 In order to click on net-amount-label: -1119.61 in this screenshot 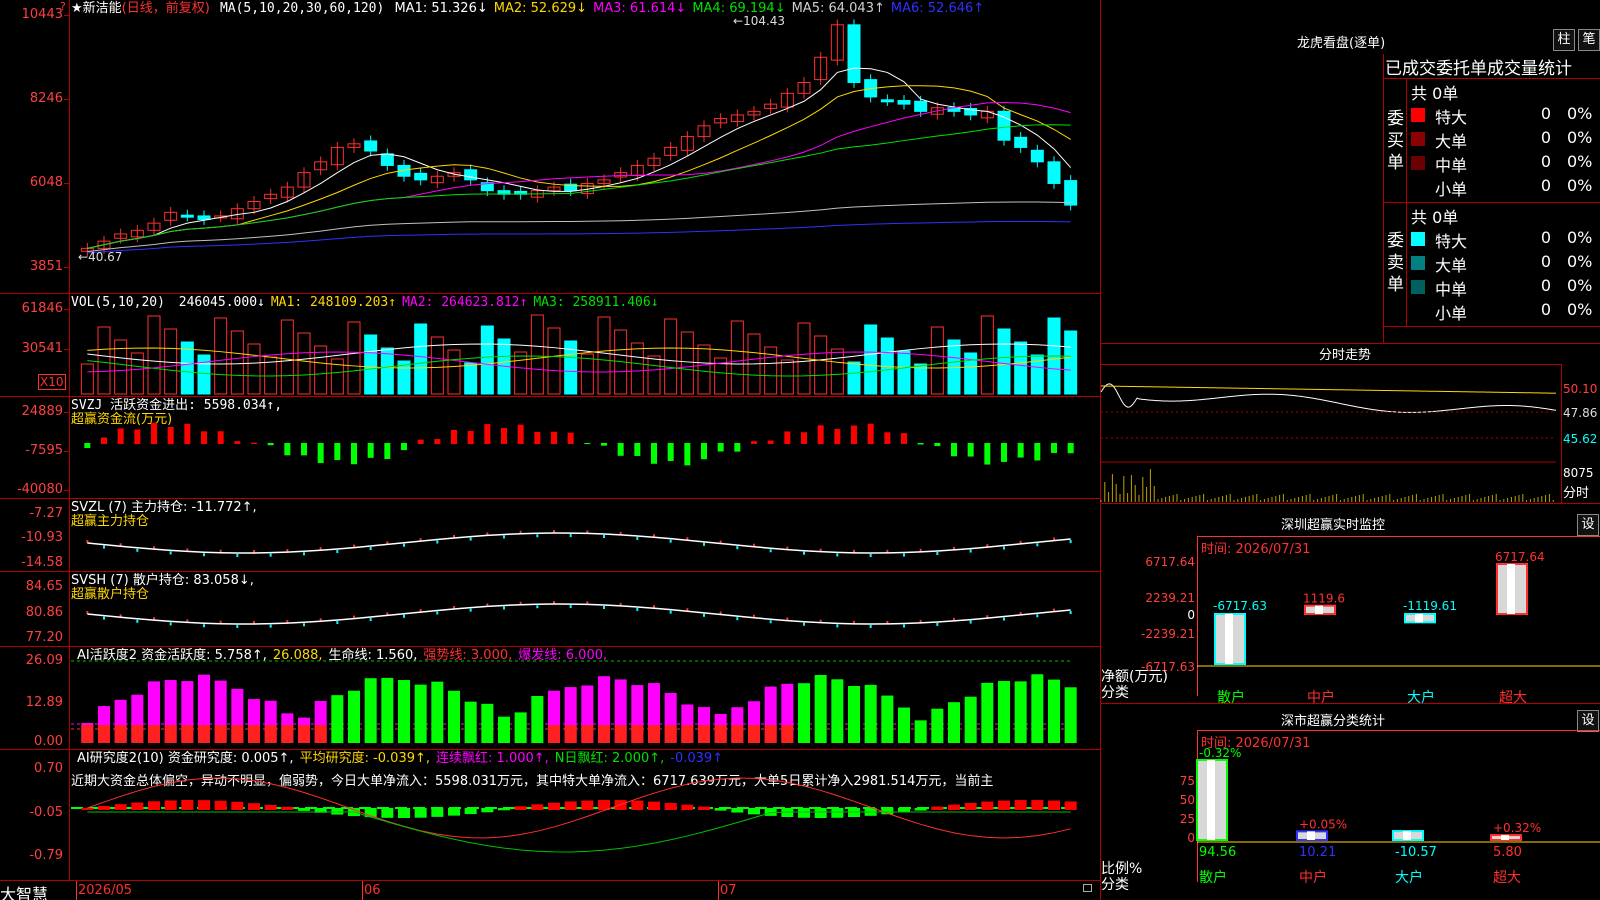, I will do `click(1430, 606)`.